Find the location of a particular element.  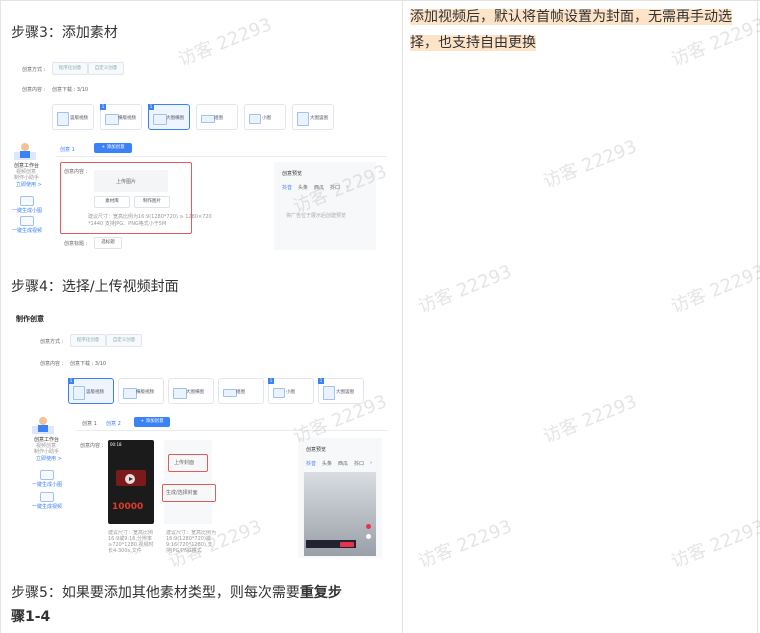

cover-area is located at coordinates (188, 482).